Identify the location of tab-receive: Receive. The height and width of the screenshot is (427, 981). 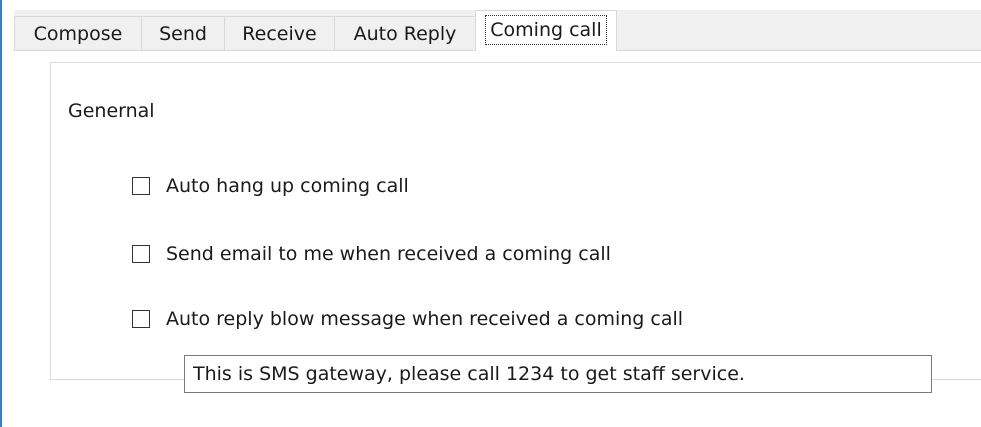
(279, 33).